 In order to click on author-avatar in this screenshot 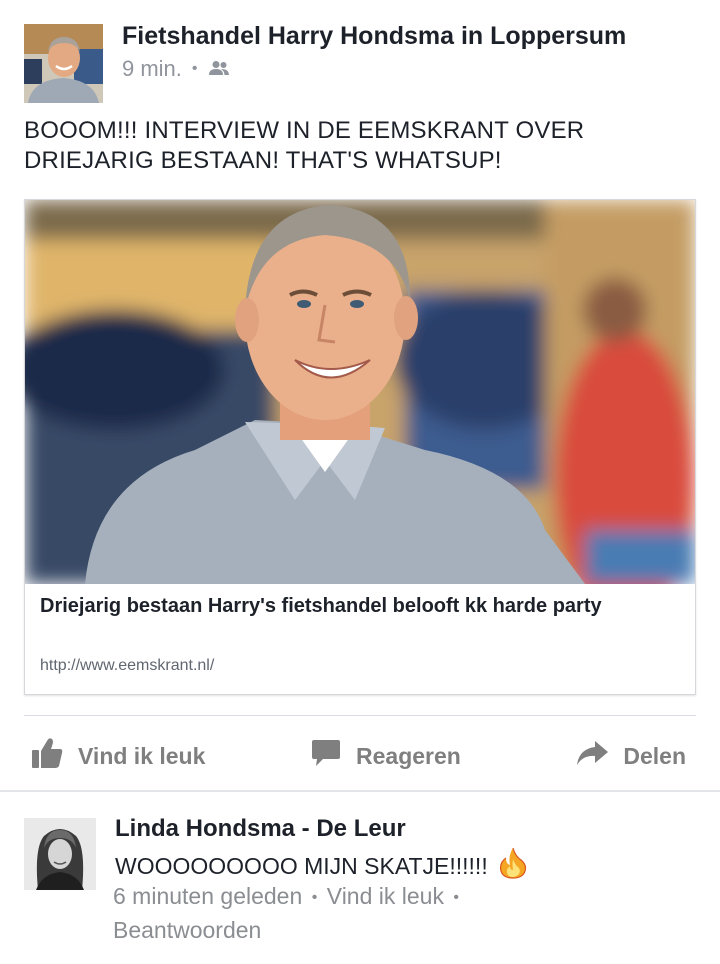, I will do `click(63, 63)`.